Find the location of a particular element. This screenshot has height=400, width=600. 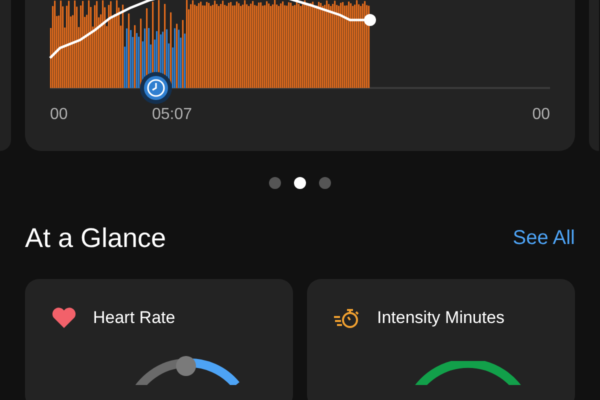

summary-card: Heart Rate is located at coordinates (159, 339).